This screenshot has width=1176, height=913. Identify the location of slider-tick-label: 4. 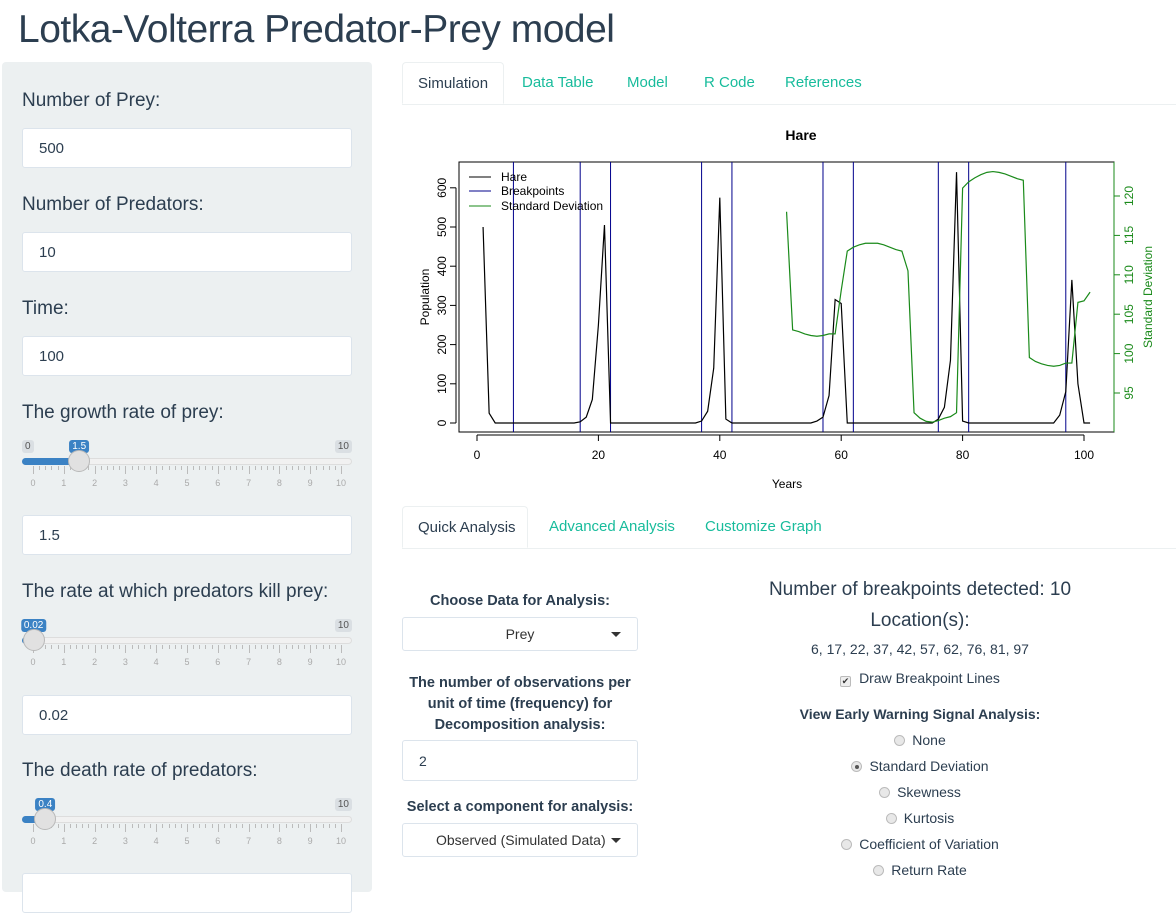
(156, 483).